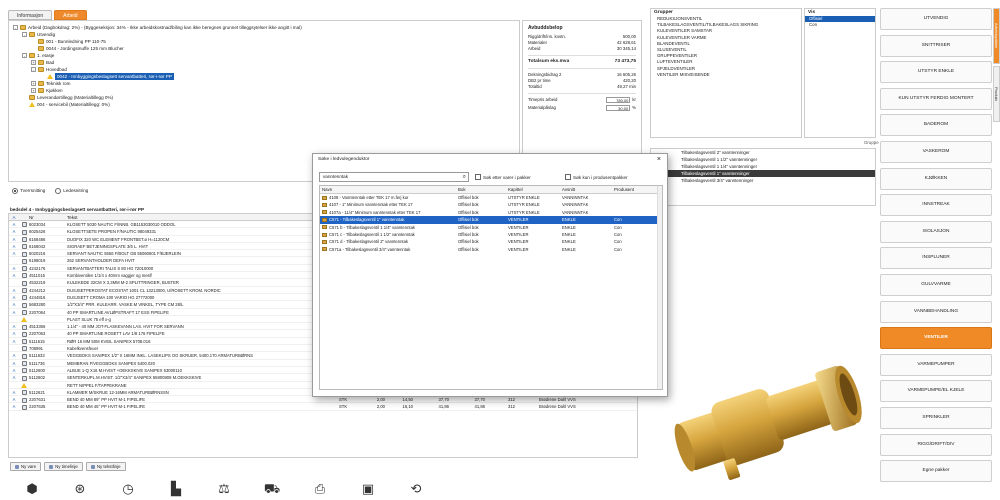 The image size is (1000, 500). I want to click on category-button-sprinkler: SPRINKLER, so click(936, 417).